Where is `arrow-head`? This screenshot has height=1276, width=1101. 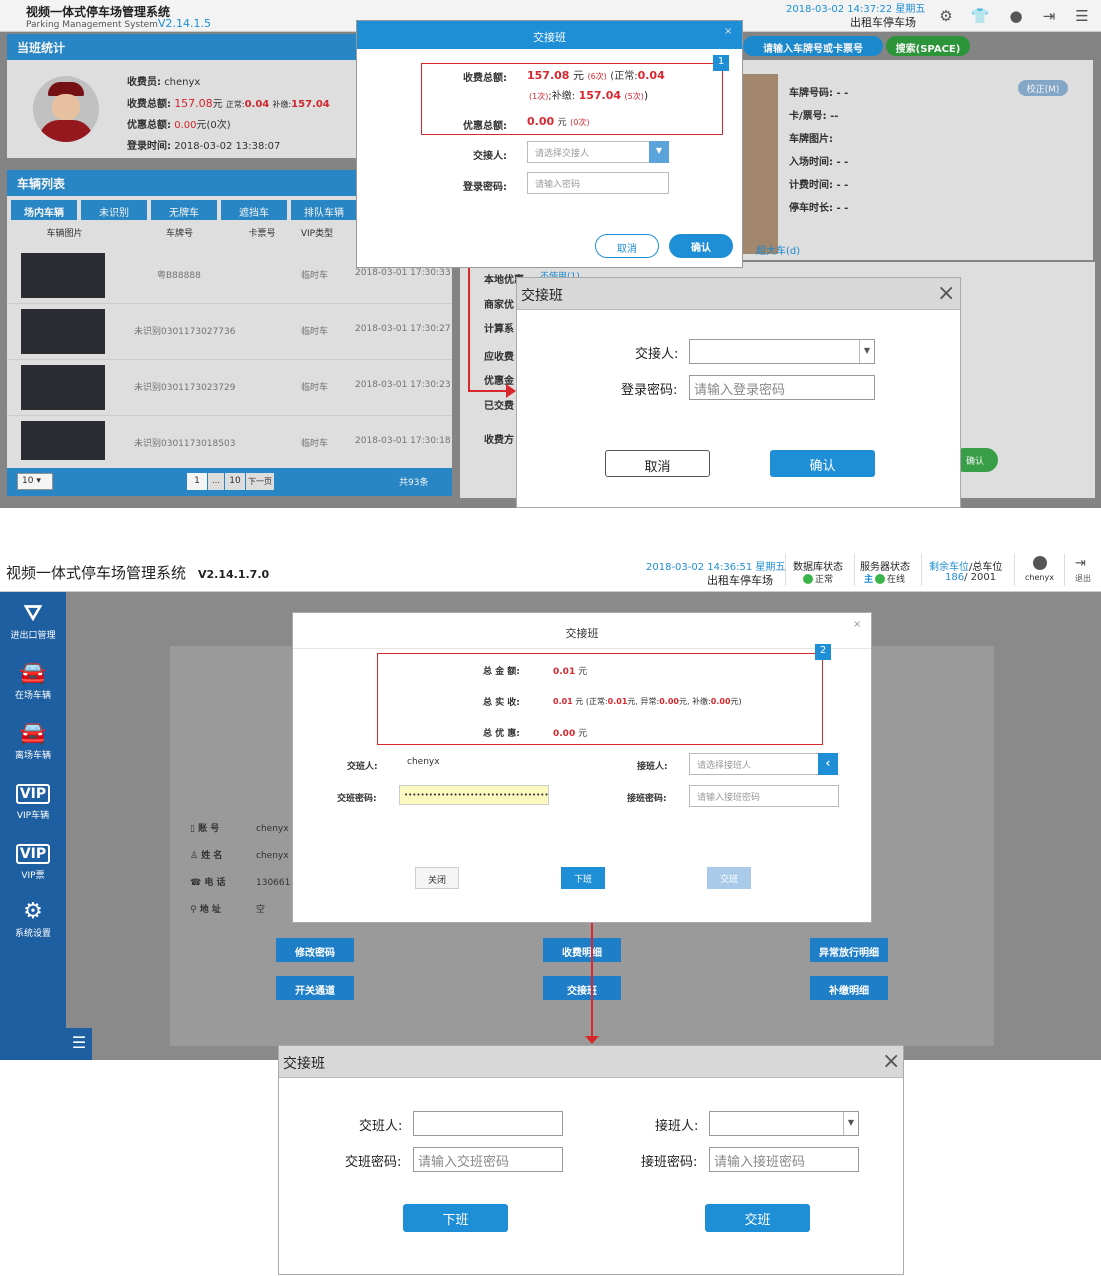 arrow-head is located at coordinates (592, 1040).